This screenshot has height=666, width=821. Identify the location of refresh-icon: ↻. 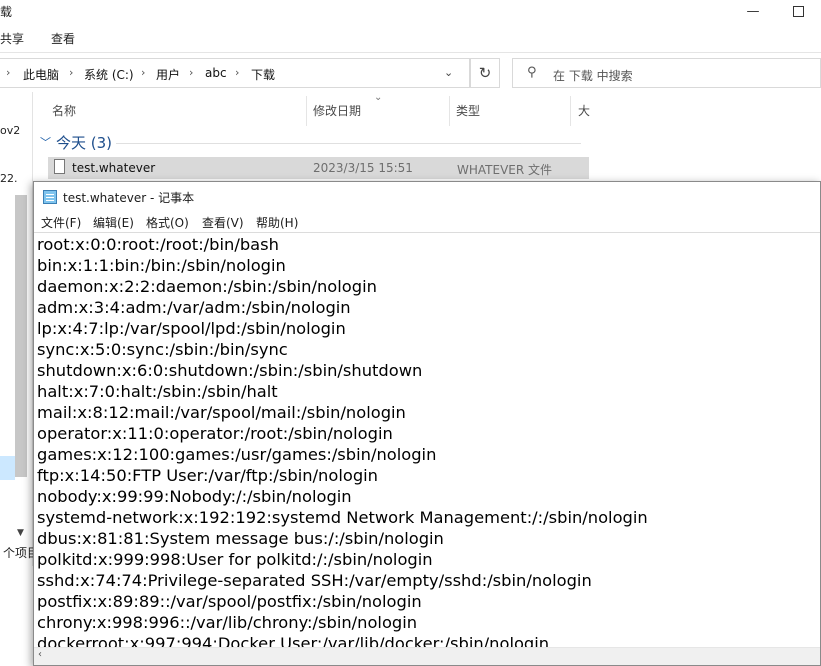
(485, 73).